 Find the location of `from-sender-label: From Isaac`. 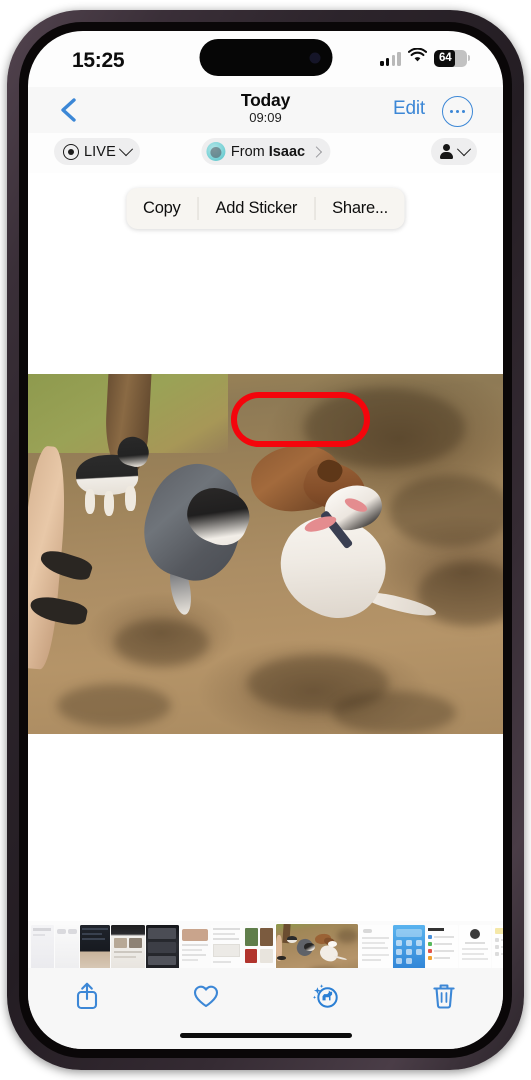

from-sender-label: From Isaac is located at coordinates (268, 151).